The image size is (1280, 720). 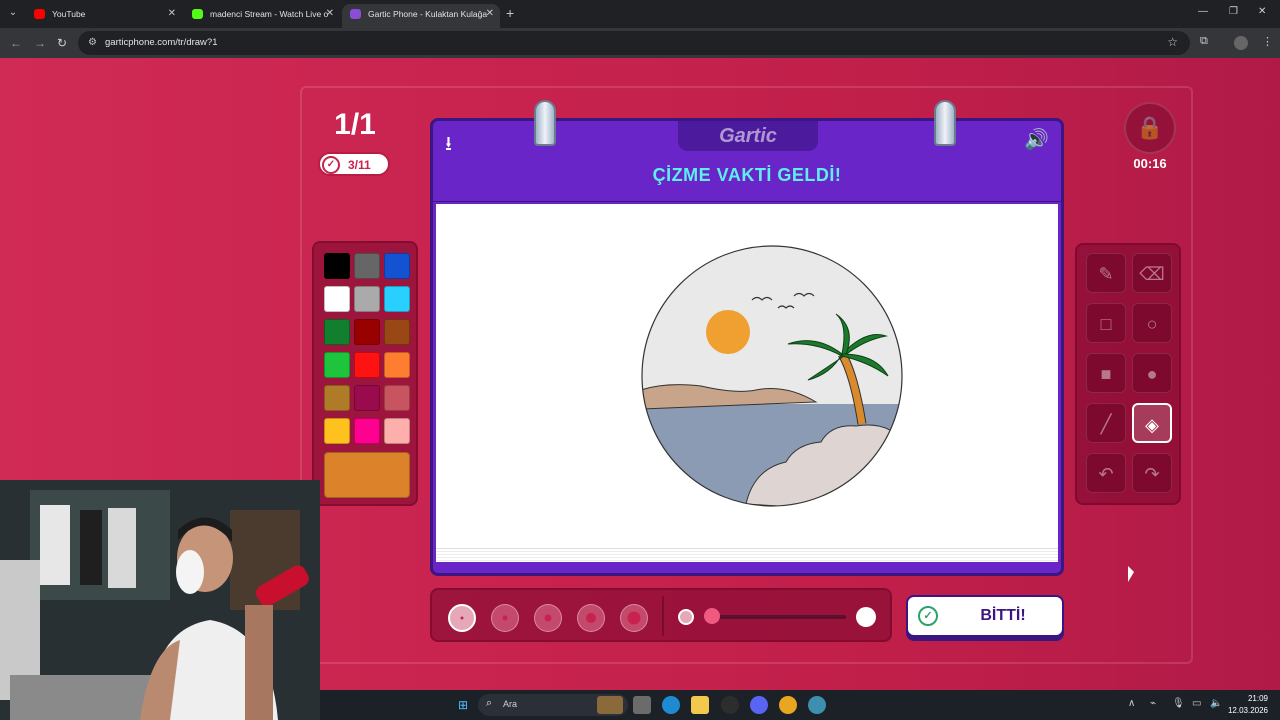 I want to click on opacity-slider-handle, so click(x=712, y=616).